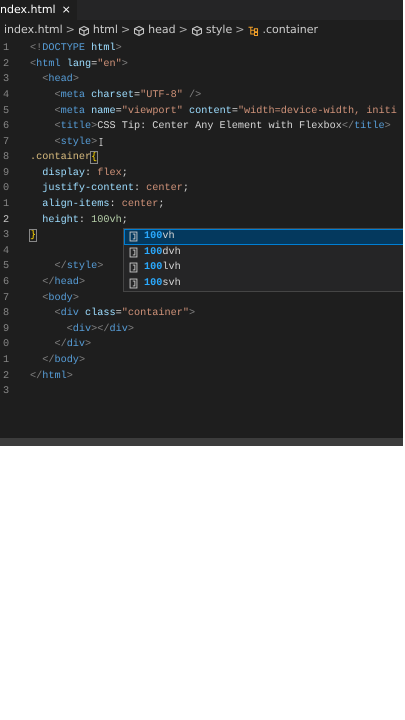 The height and width of the screenshot is (720, 405). Describe the element at coordinates (290, 30) in the screenshot. I see `breadcrumb-item: .container` at that location.